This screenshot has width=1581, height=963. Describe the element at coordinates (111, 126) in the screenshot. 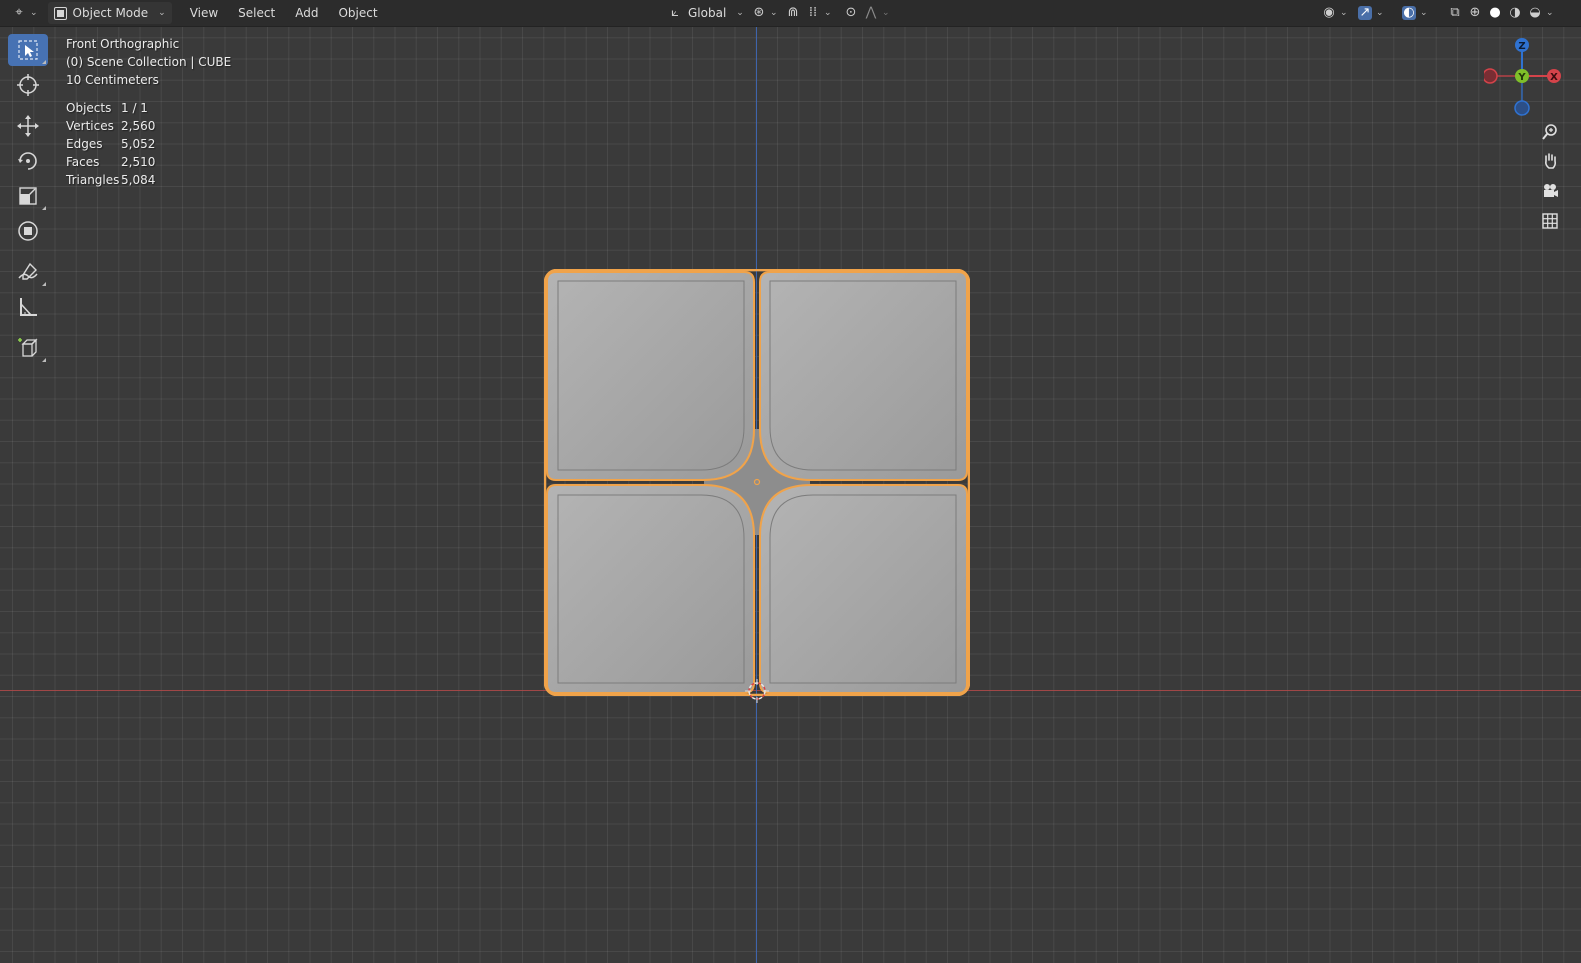

I see `stat-vertices: Vertices 2,560` at that location.